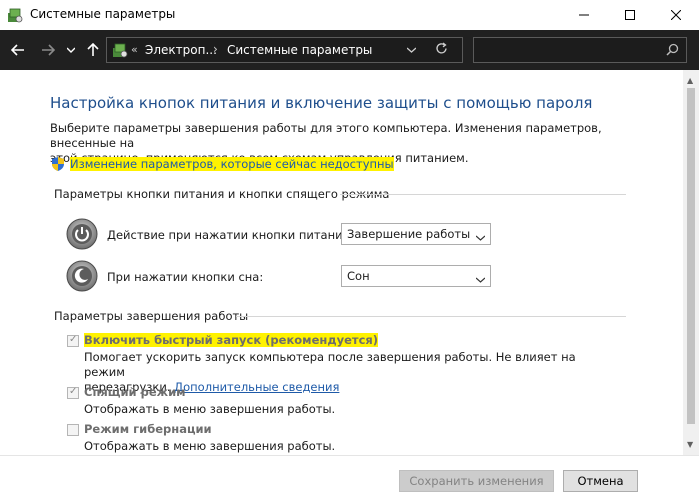 The height and width of the screenshot is (499, 699). What do you see at coordinates (151, 316) in the screenshot?
I see `shutdown-settings-section-label: Параметры завершения работы` at bounding box center [151, 316].